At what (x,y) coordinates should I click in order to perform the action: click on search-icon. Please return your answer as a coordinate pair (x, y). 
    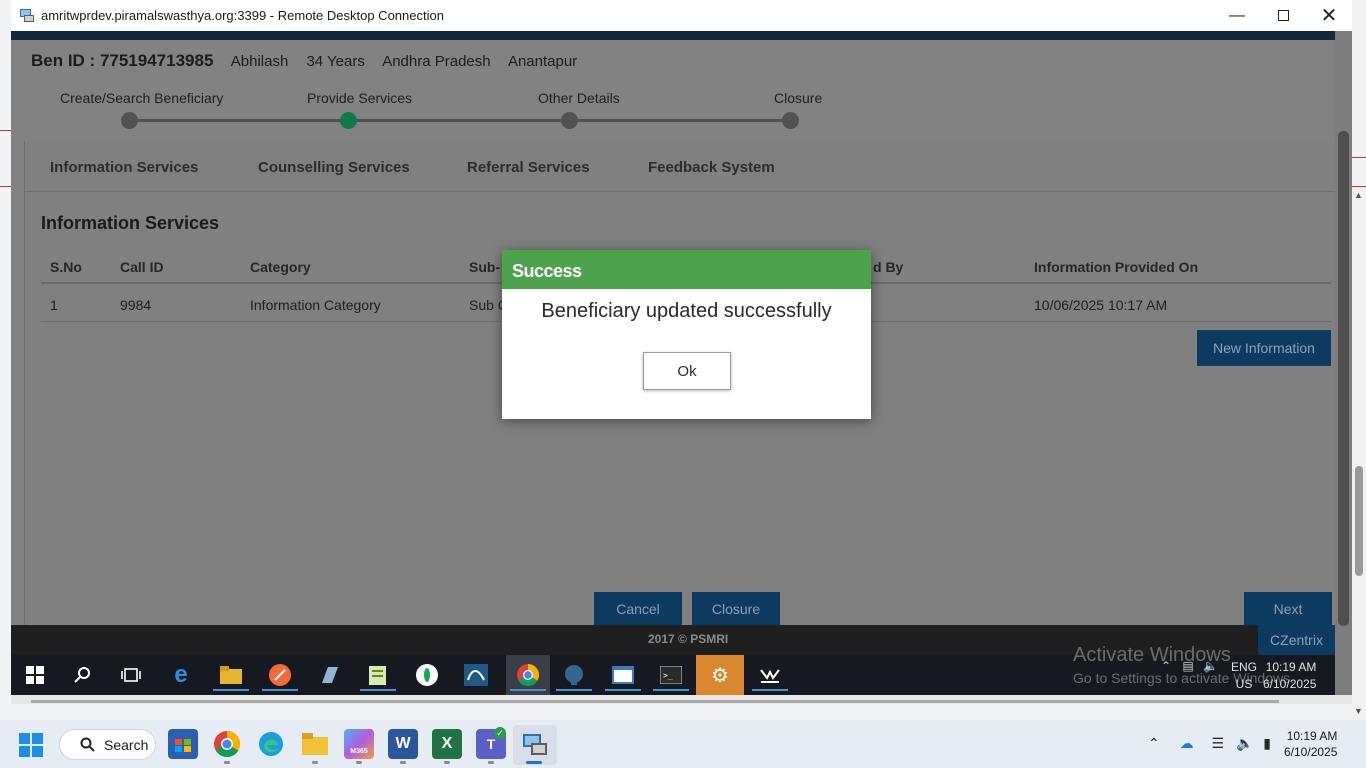
    Looking at the image, I should click on (83, 675).